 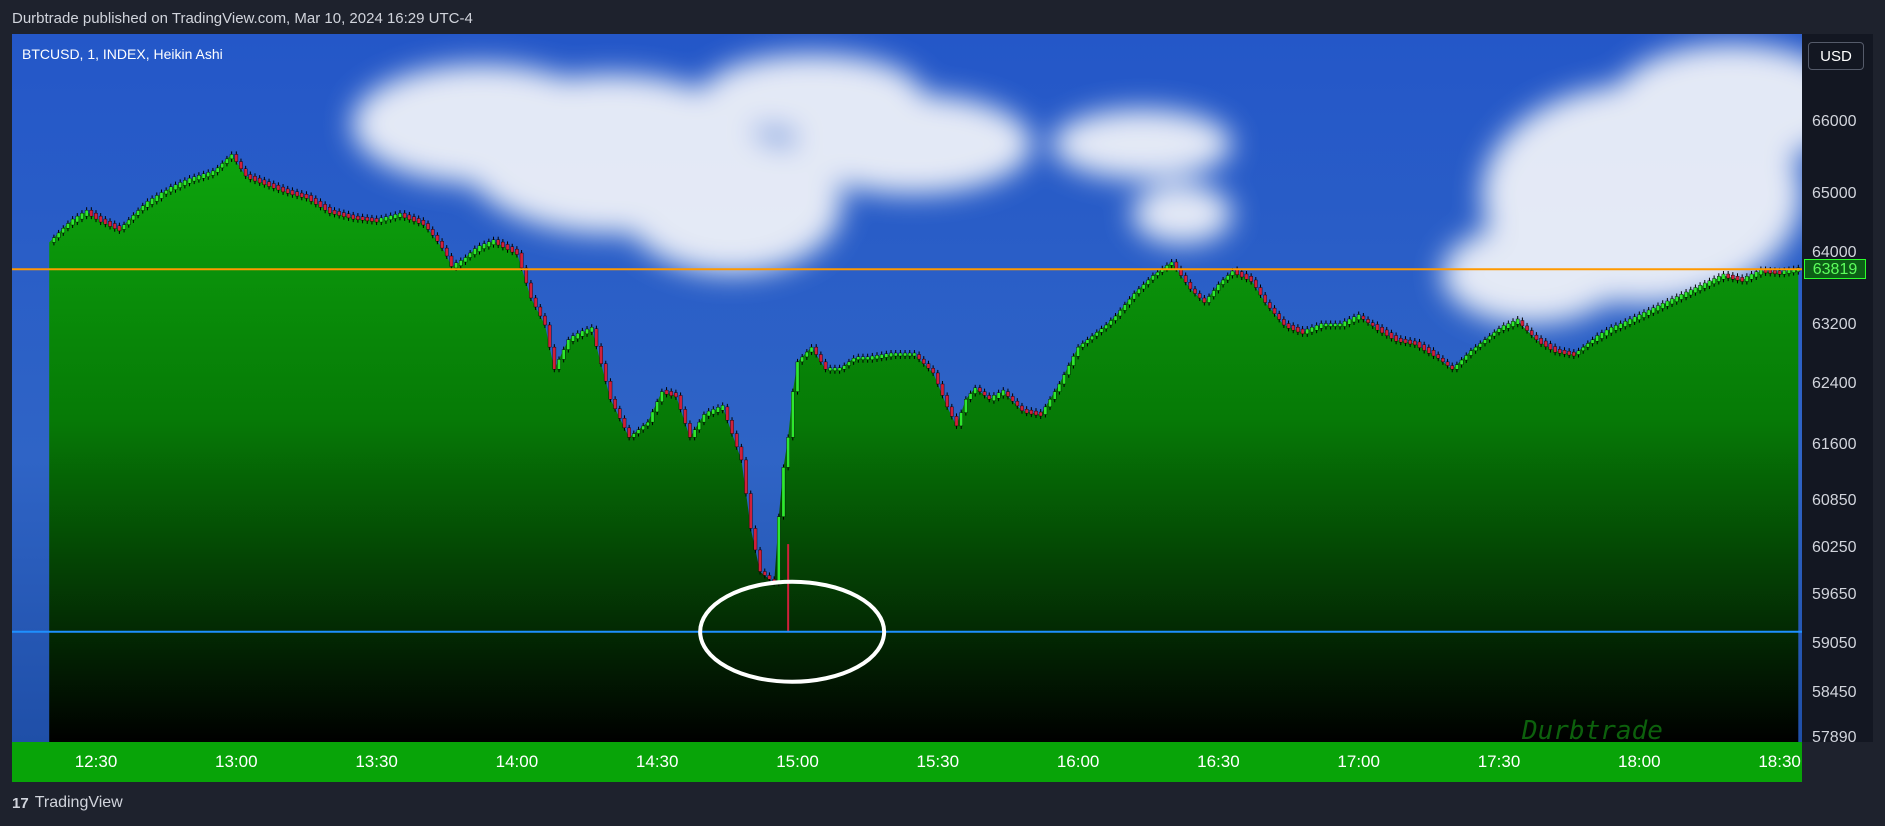 I want to click on tradingview-logo-icon: 17, so click(x=20, y=803).